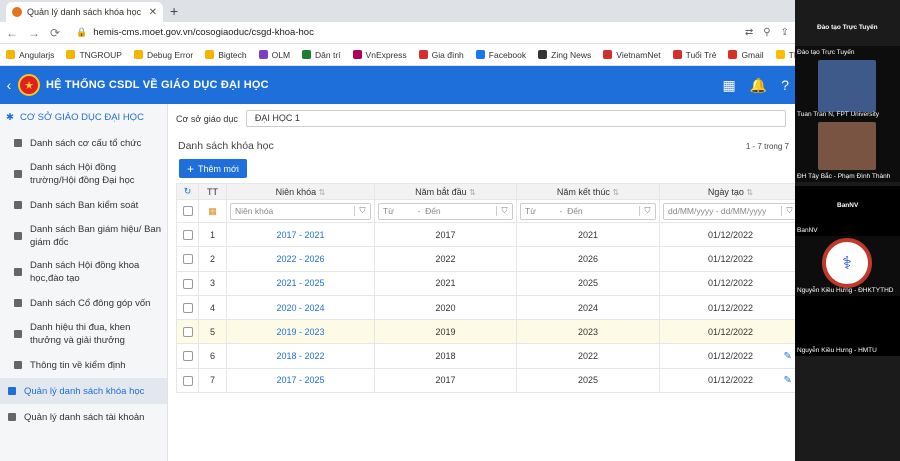 The width and height of the screenshot is (900, 461). I want to click on zoom-icon: ⚲, so click(766, 32).